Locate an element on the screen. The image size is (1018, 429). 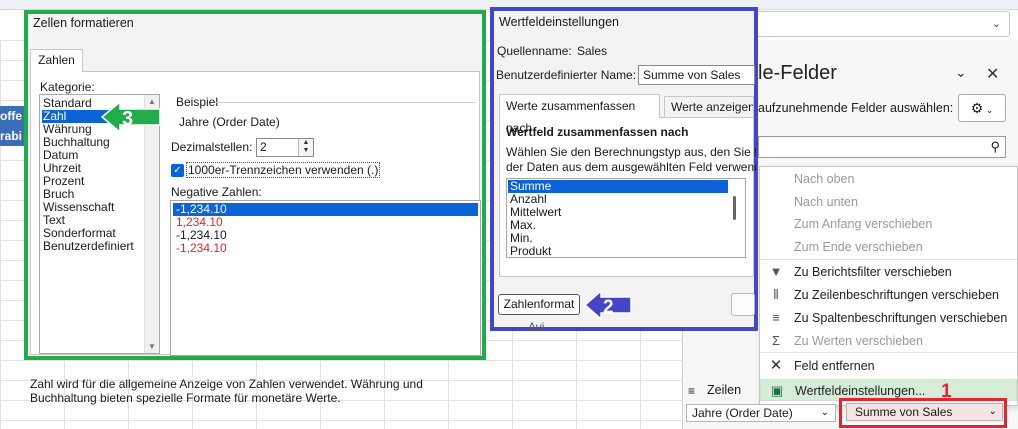
list-item: Benutzerdefiniert is located at coordinates (92, 246).